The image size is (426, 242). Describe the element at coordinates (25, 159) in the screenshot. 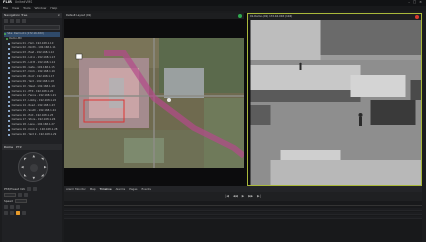

I see `pan-up-left-icon: ◤` at that location.